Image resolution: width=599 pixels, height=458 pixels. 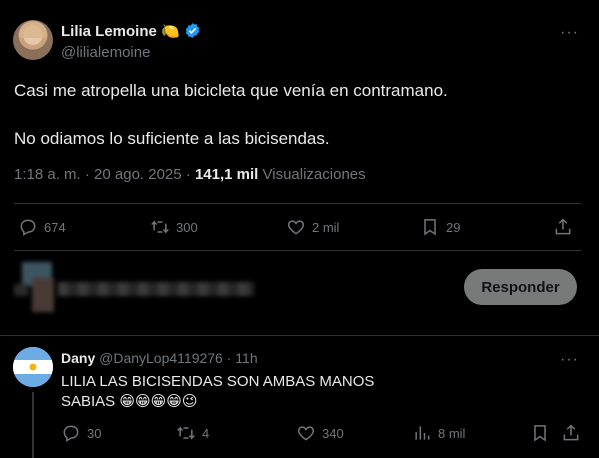 What do you see at coordinates (192, 30) in the screenshot?
I see `verified-badge-icon` at bounding box center [192, 30].